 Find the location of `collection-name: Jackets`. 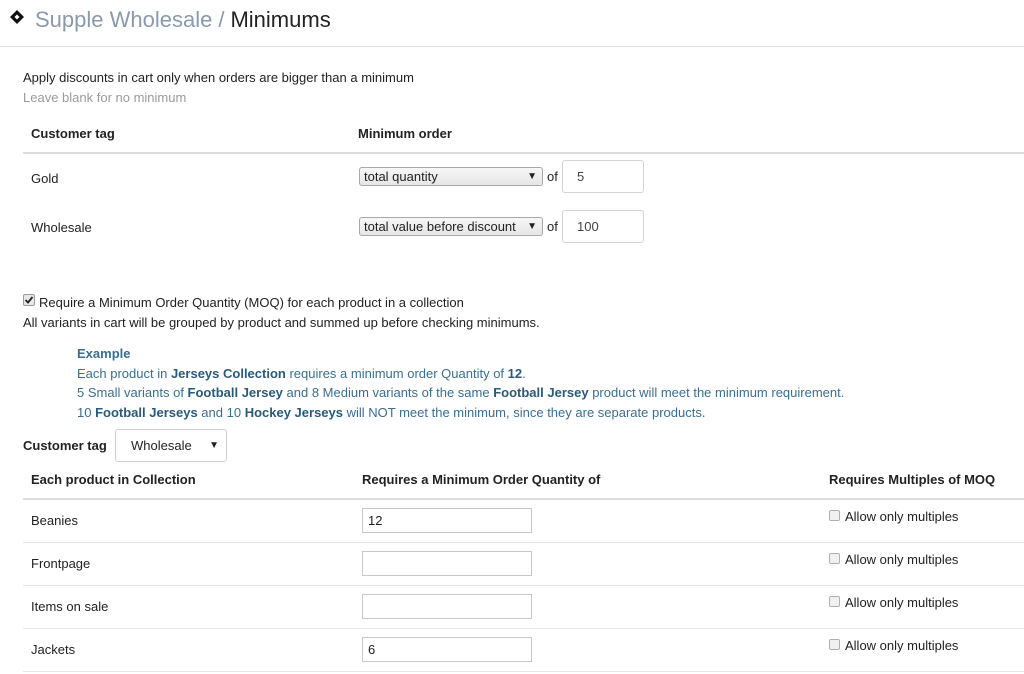

collection-name: Jackets is located at coordinates (53, 649).